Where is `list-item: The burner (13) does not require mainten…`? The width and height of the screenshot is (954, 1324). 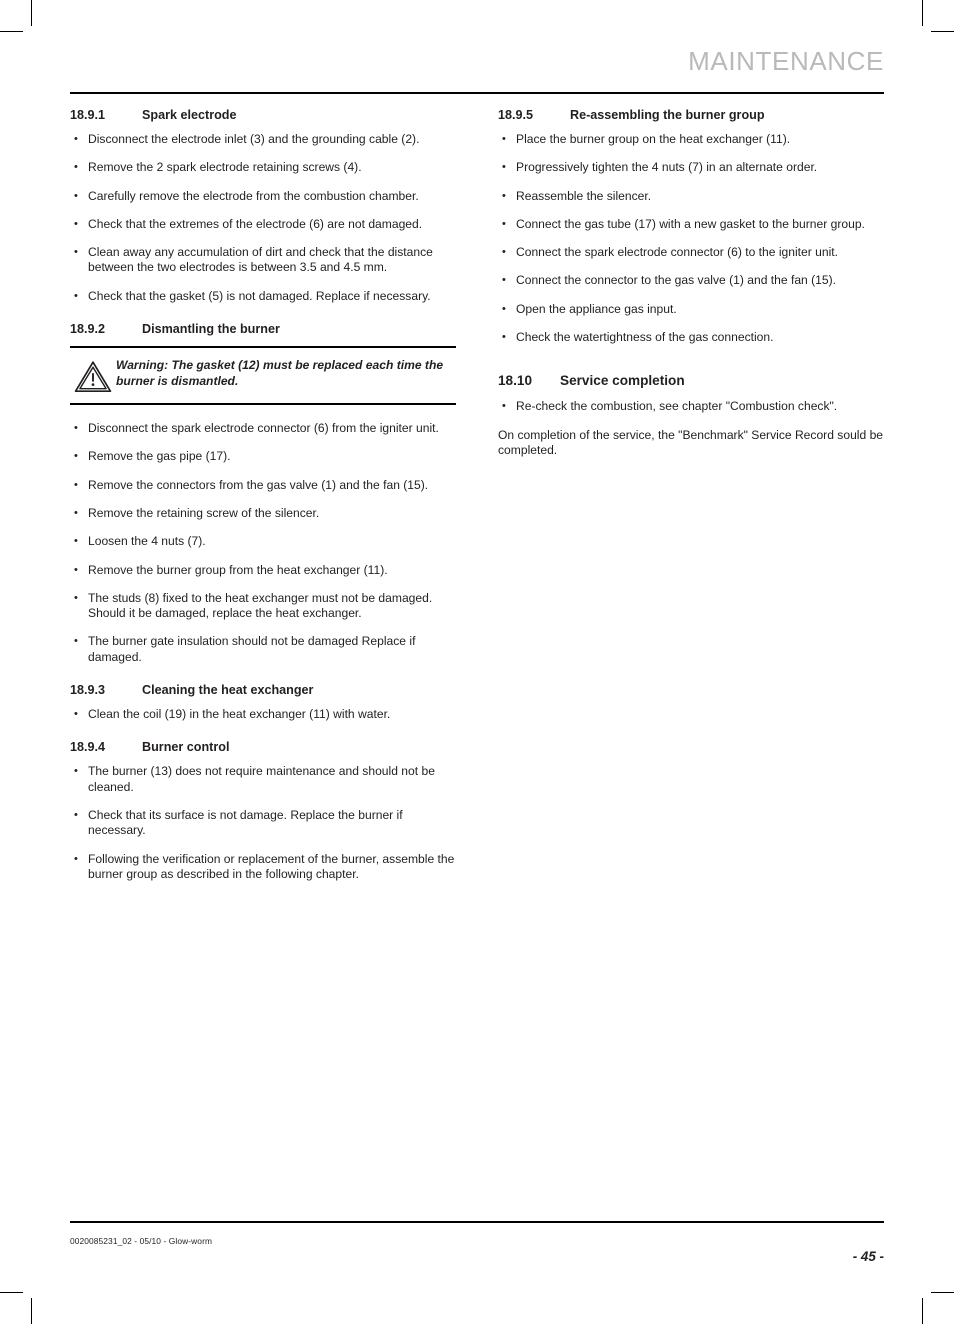
list-item: The burner (13) does not require mainten… is located at coordinates (263, 779).